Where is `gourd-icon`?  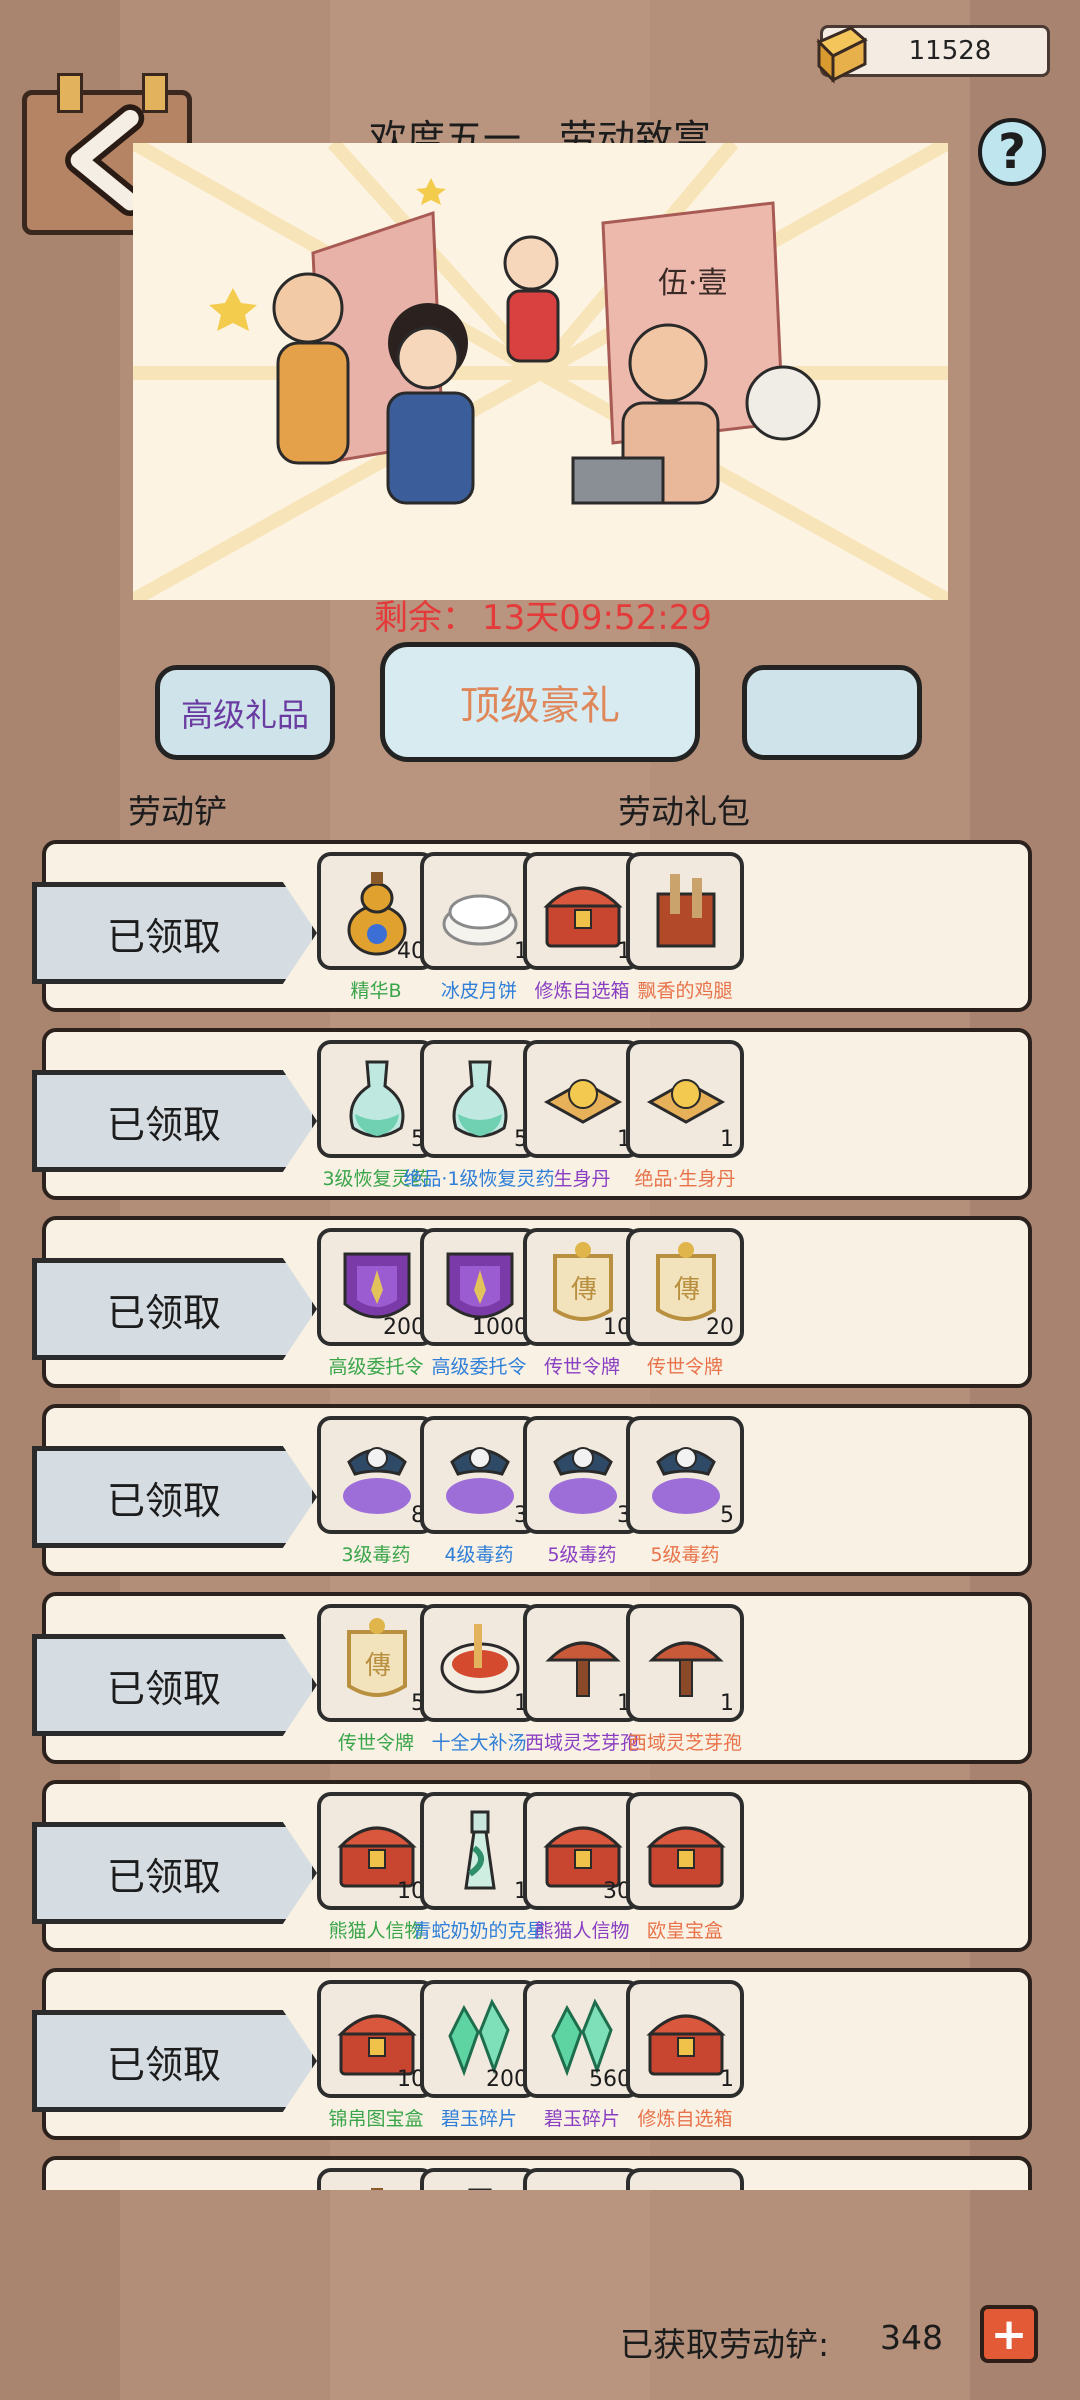 gourd-icon is located at coordinates (377, 2189).